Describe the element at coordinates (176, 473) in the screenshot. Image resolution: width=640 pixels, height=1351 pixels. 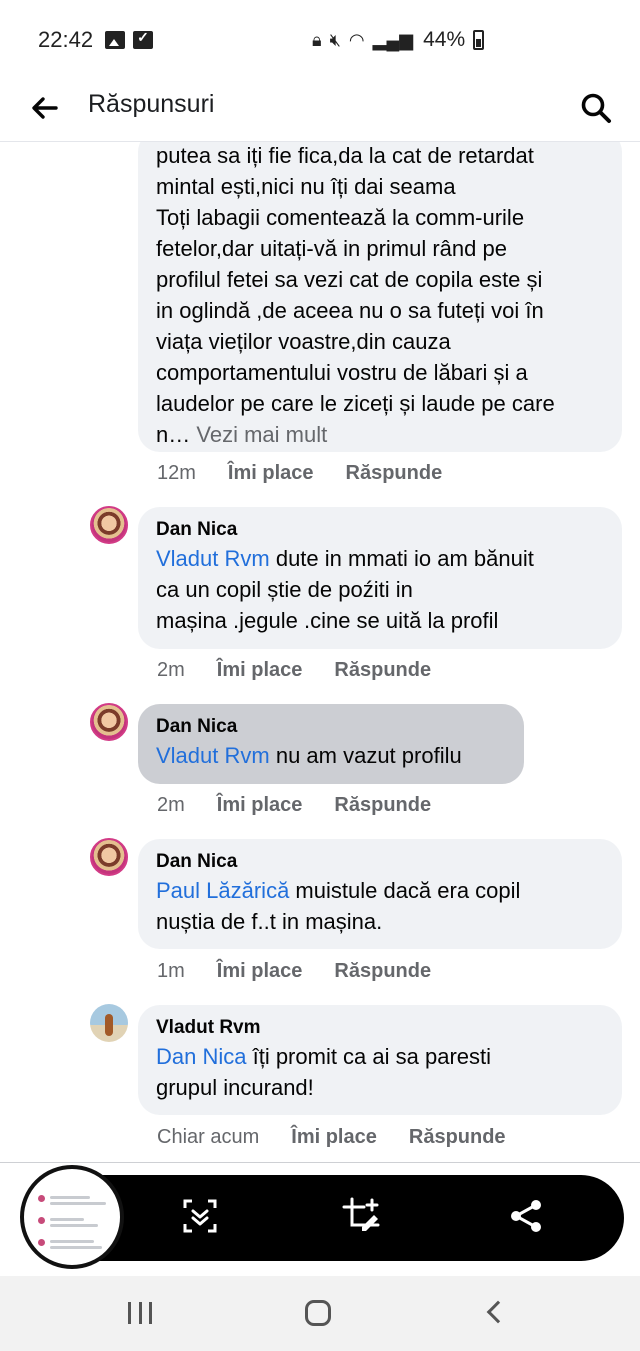
I see `comment-time: 12m` at that location.